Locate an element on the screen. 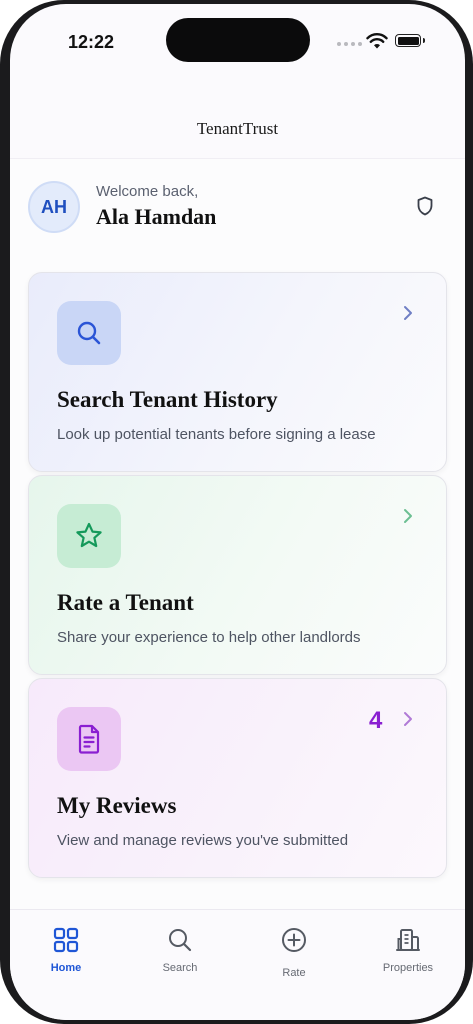 The width and height of the screenshot is (473, 1024). wifi-icon is located at coordinates (377, 40).